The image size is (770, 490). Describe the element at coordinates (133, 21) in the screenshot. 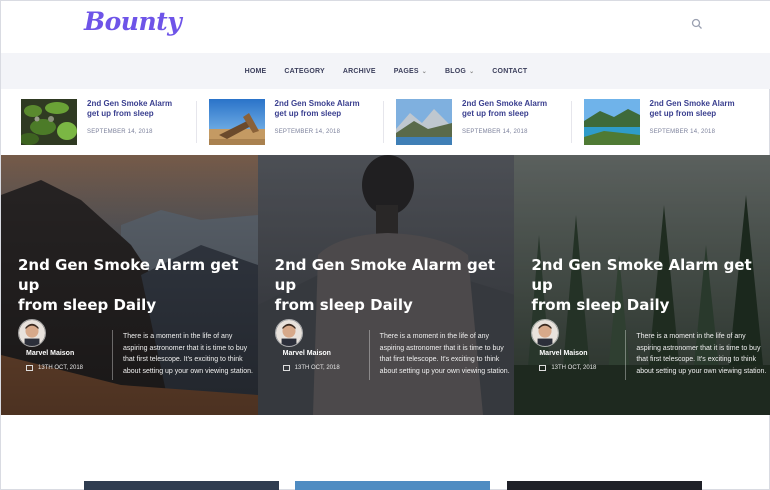

I see `site-logo: Bounty` at that location.